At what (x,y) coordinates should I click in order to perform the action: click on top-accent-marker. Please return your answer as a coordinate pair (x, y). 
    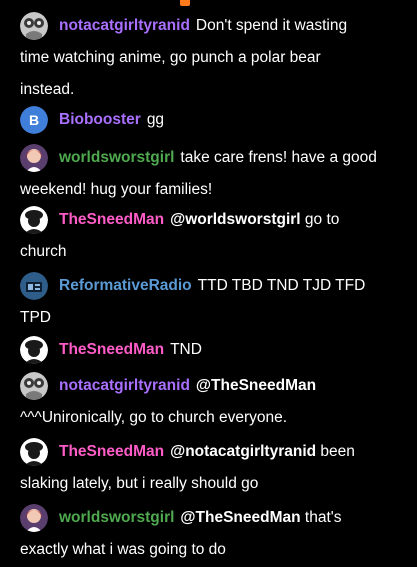
    Looking at the image, I should click on (185, 3).